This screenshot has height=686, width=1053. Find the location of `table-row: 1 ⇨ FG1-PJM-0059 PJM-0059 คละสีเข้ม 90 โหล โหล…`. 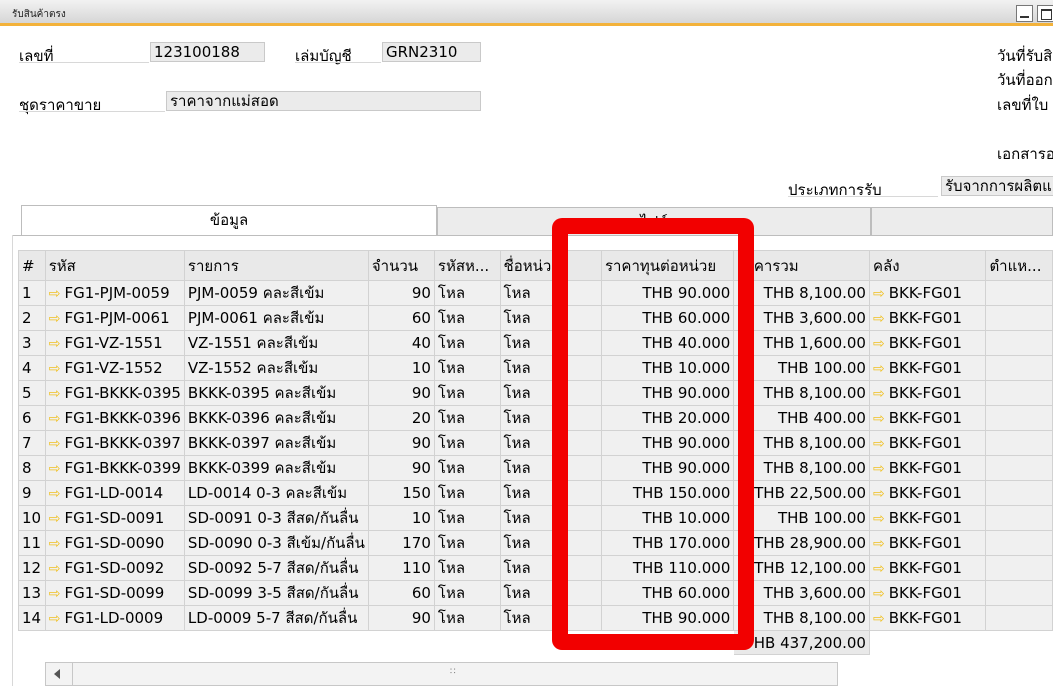

table-row: 1 ⇨ FG1-PJM-0059 PJM-0059 คละสีเข้ม 90 โหล โหล… is located at coordinates (535, 293).